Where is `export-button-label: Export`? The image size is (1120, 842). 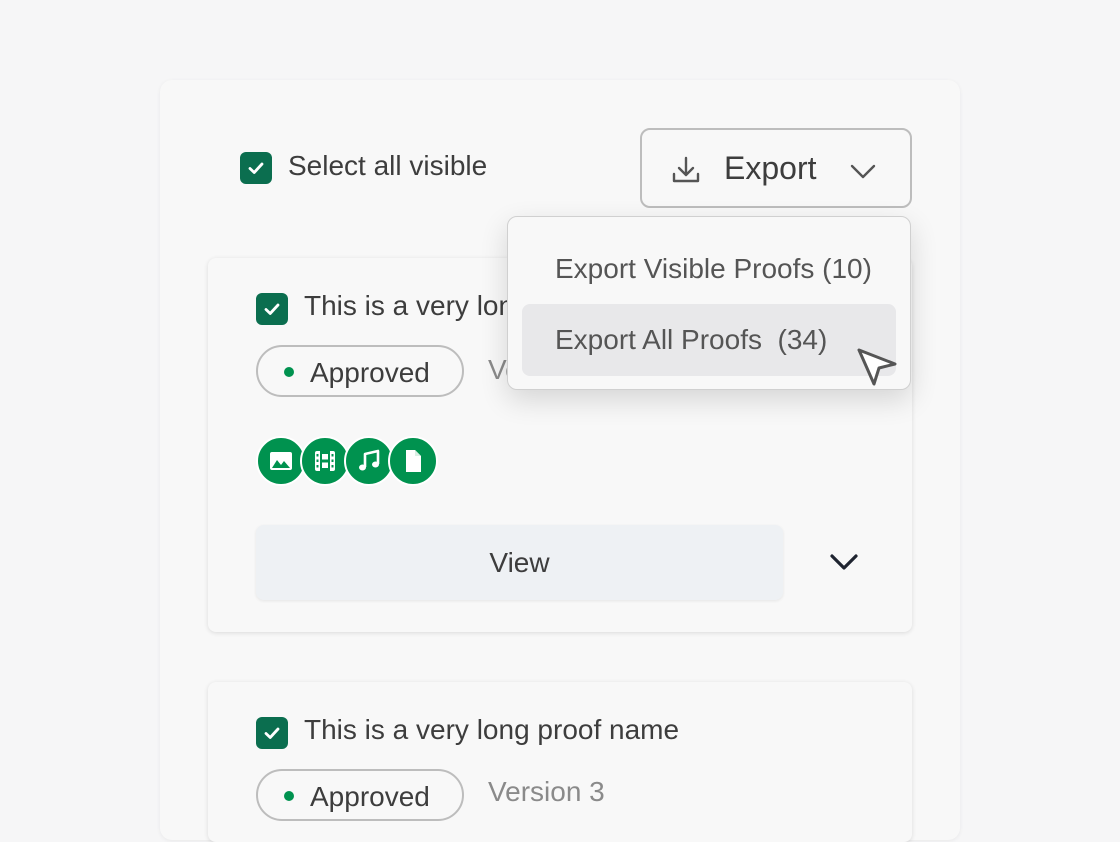 export-button-label: Export is located at coordinates (770, 168).